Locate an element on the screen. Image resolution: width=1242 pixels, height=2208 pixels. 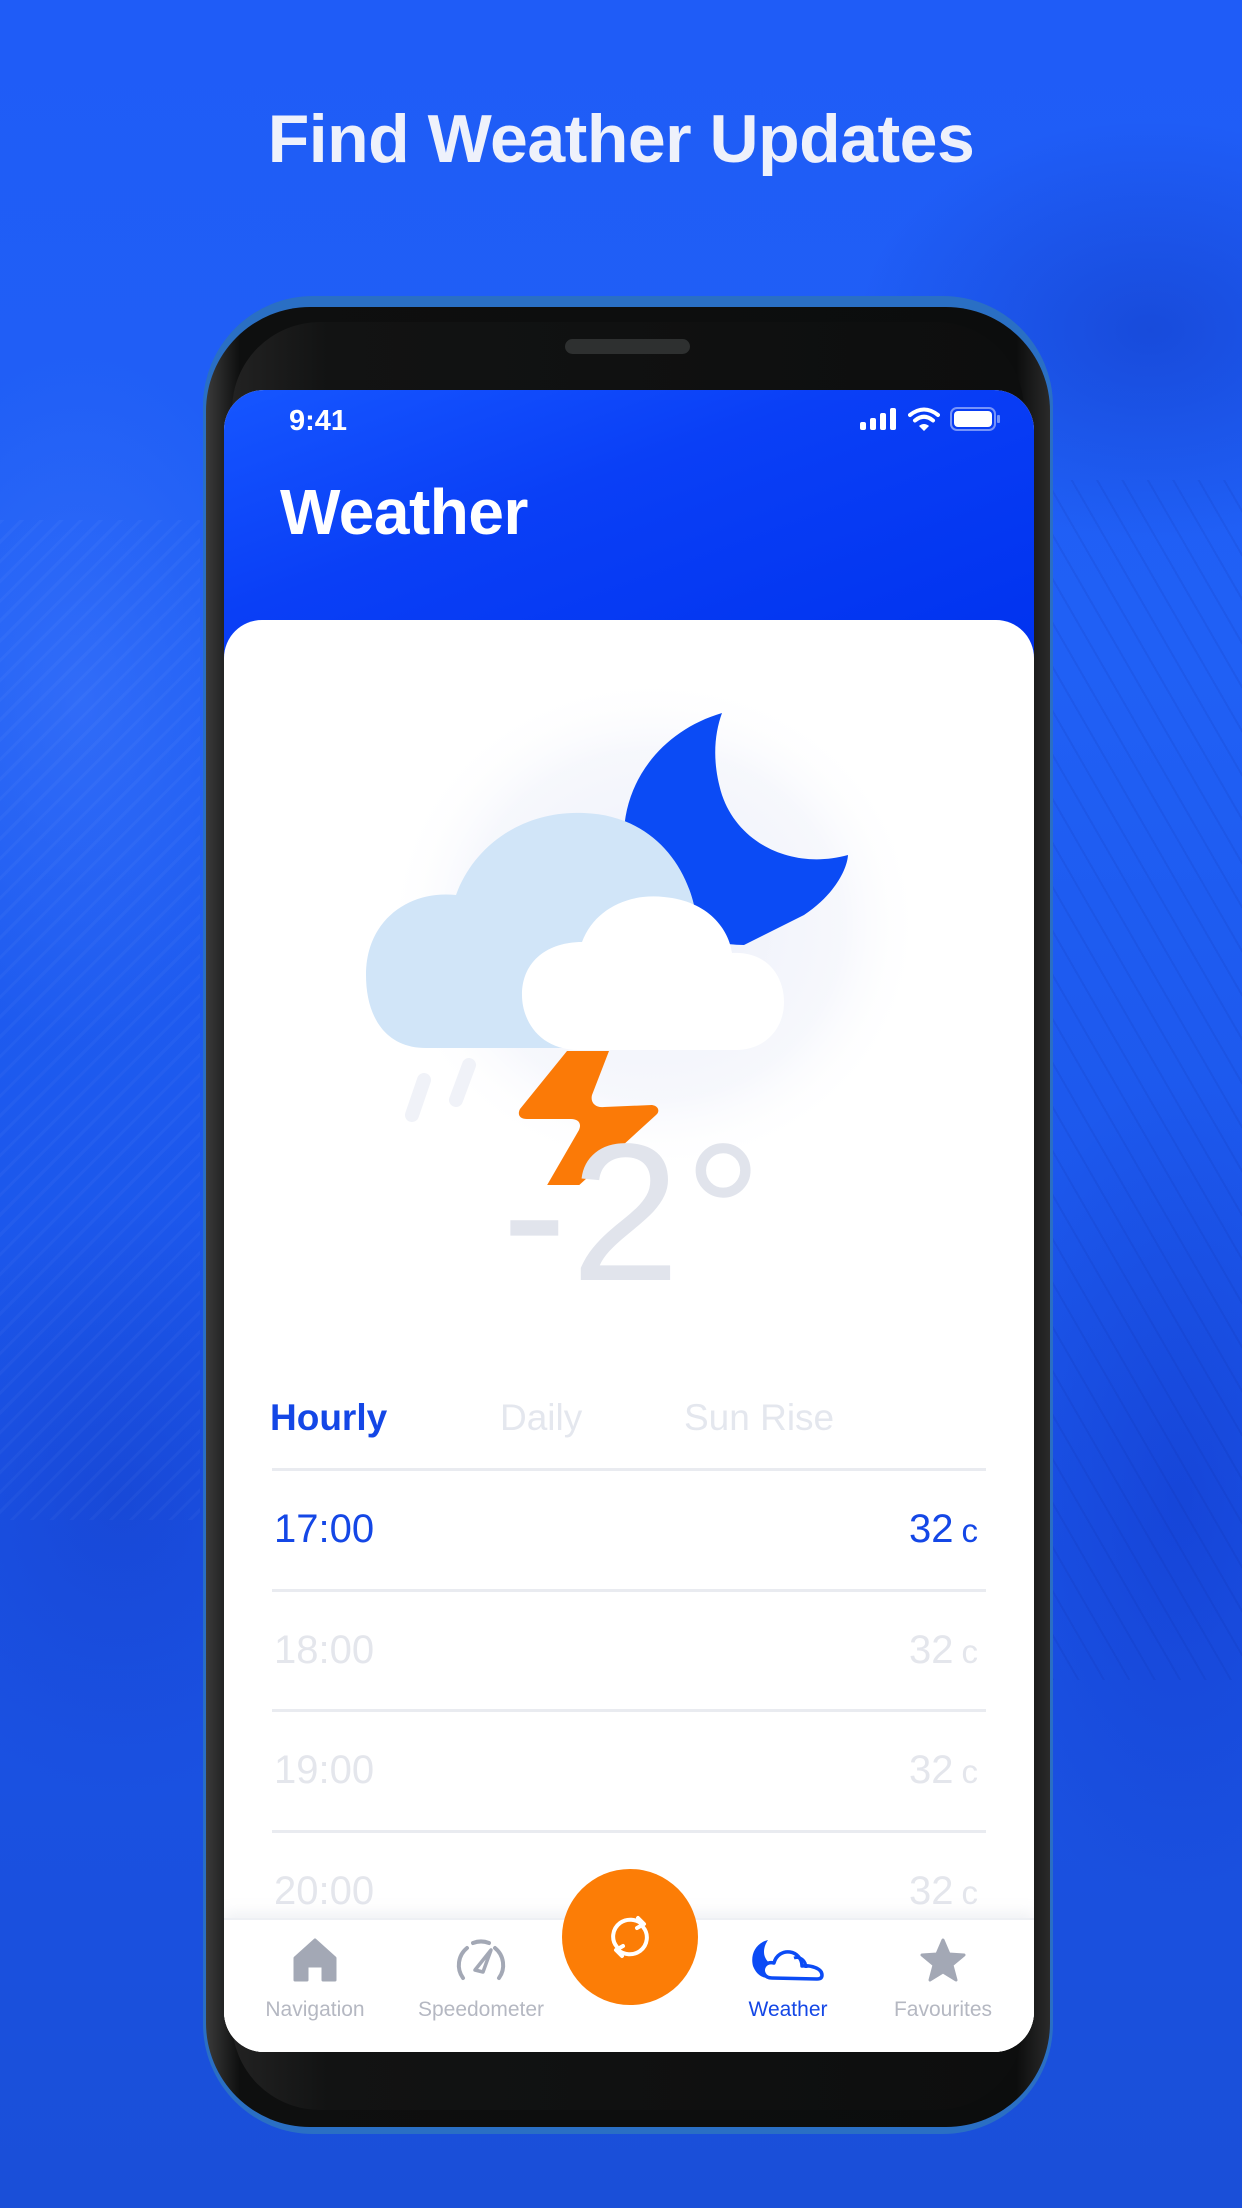
list-item: 17:00 32 c is located at coordinates (629, 1528).